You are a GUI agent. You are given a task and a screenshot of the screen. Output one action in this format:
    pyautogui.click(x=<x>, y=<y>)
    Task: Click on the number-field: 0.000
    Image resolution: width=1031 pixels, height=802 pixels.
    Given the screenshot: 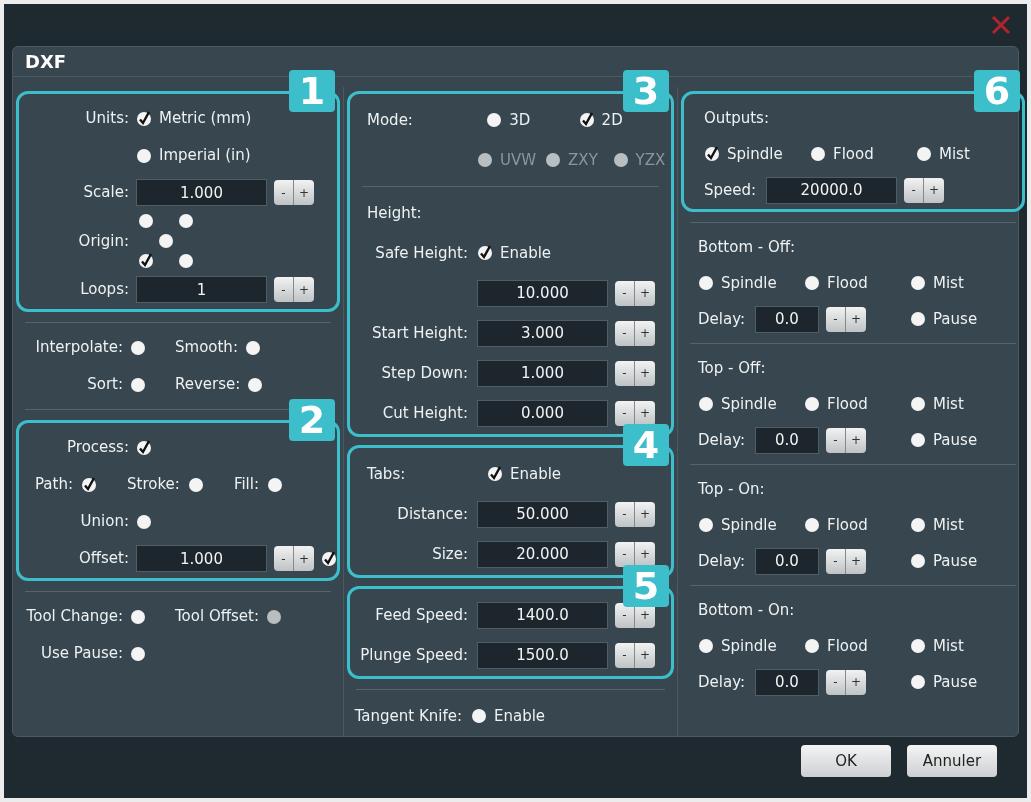 What is the action you would take?
    pyautogui.click(x=542, y=413)
    